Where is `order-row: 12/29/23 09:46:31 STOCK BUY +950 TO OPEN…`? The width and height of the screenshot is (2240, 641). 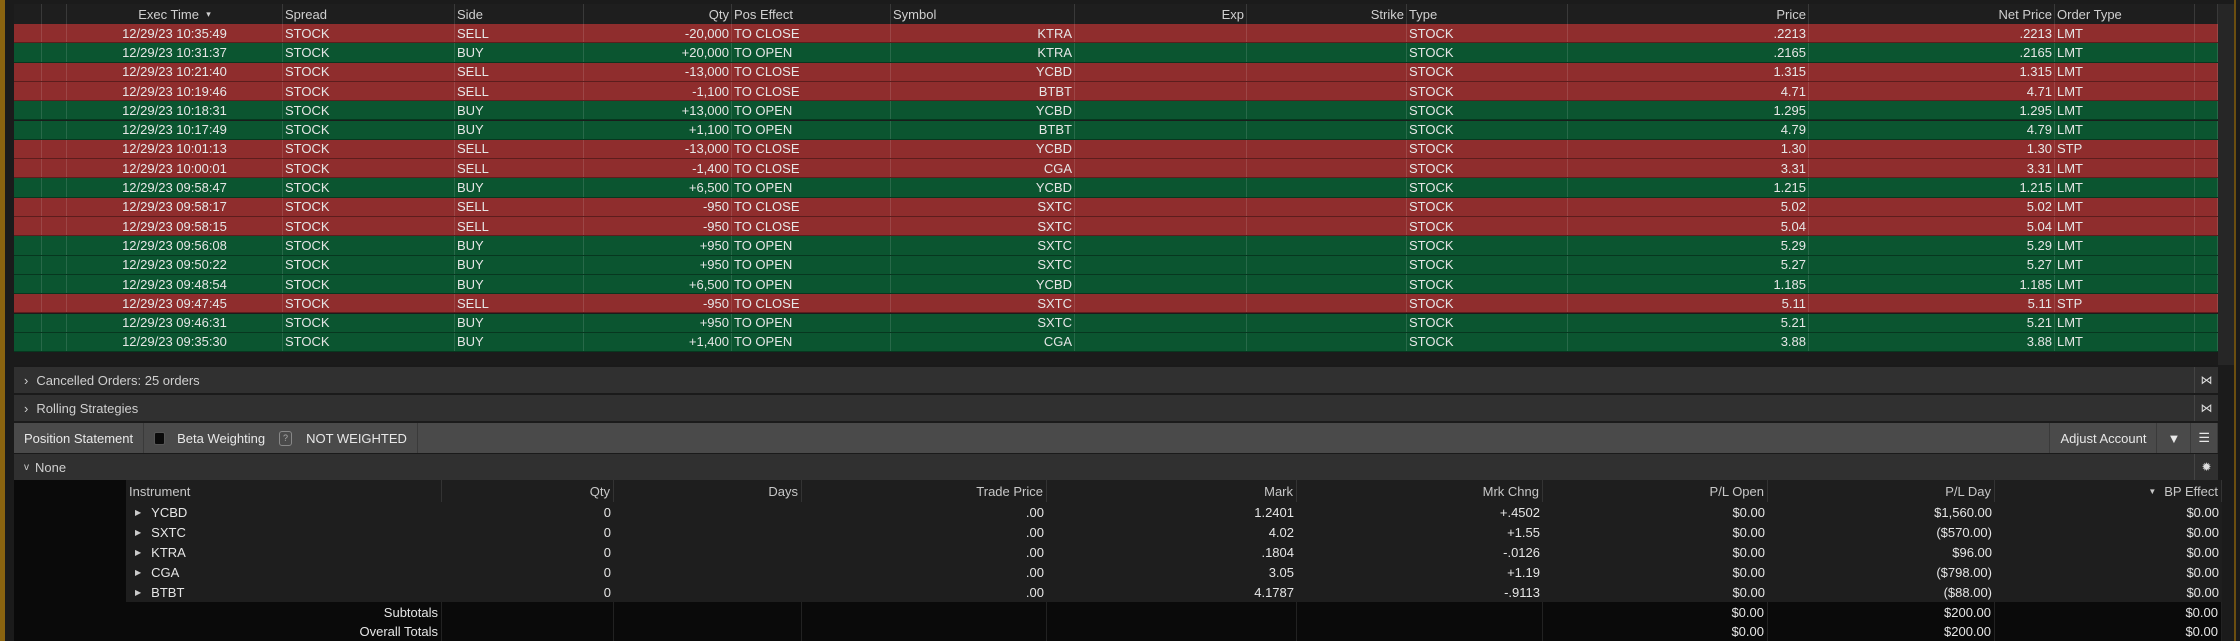 order-row: 12/29/23 09:46:31 STOCK BUY +950 TO OPEN… is located at coordinates (1116, 323).